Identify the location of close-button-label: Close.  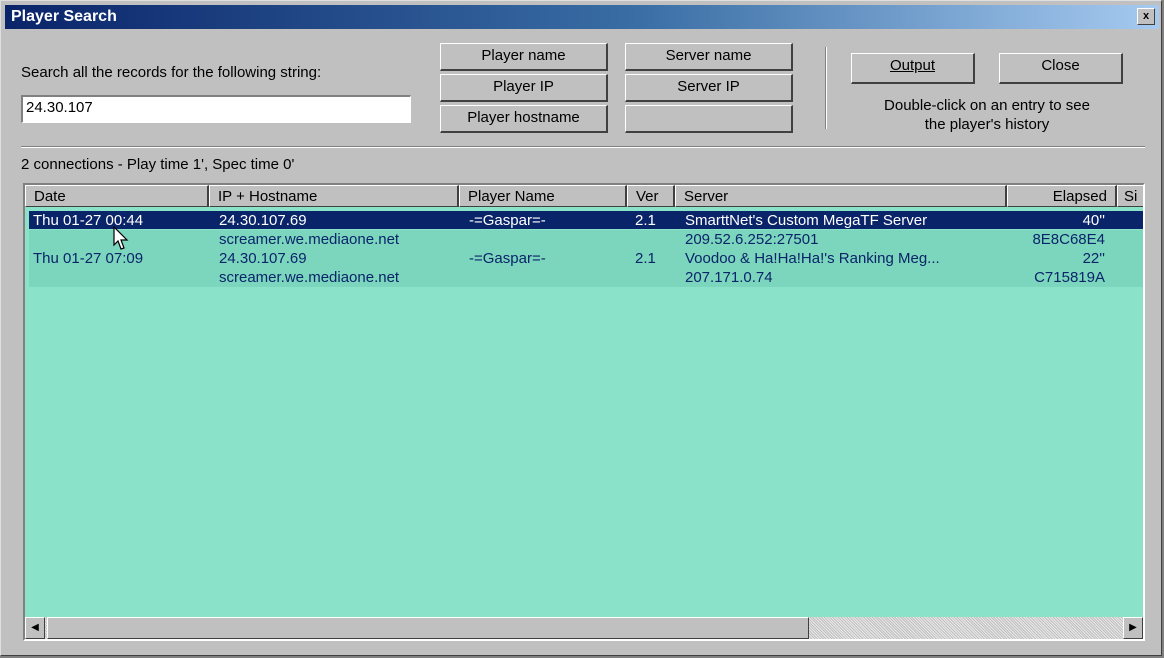
(1060, 65).